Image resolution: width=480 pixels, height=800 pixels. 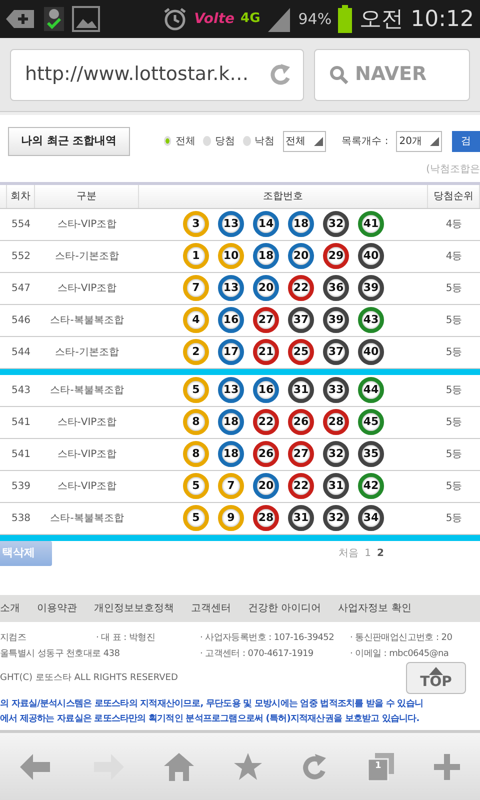 What do you see at coordinates (301, 256) in the screenshot?
I see `lotto-ball: 20` at bounding box center [301, 256].